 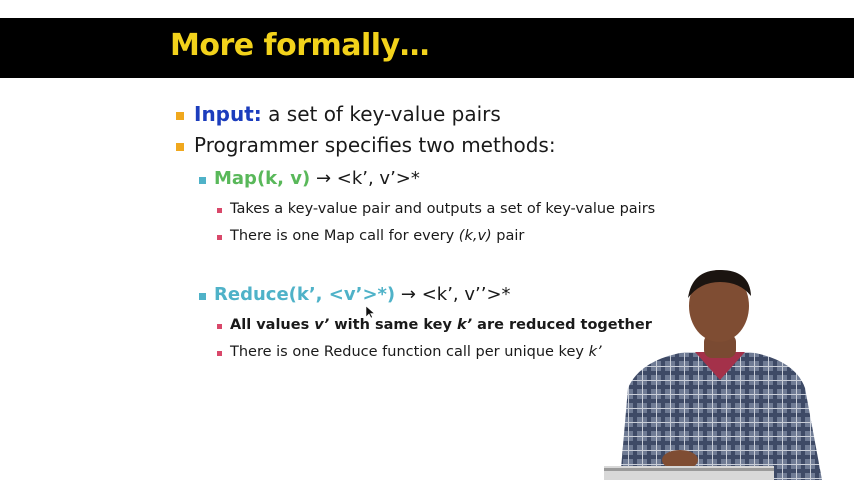 I want to click on map-signature: Map(k, v), so click(x=262, y=178).